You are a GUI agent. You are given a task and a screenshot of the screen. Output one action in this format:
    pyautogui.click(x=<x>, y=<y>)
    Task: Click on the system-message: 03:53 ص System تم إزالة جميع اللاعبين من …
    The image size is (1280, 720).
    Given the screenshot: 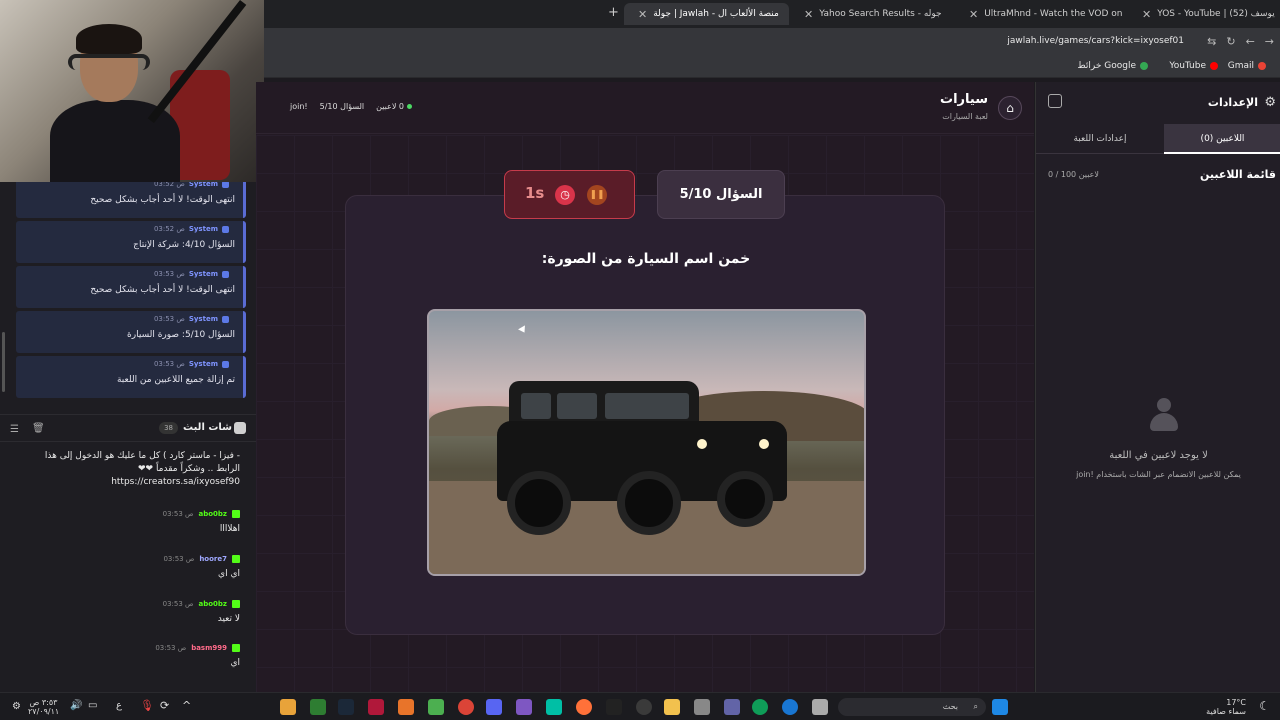 What is the action you would take?
    pyautogui.click(x=131, y=377)
    